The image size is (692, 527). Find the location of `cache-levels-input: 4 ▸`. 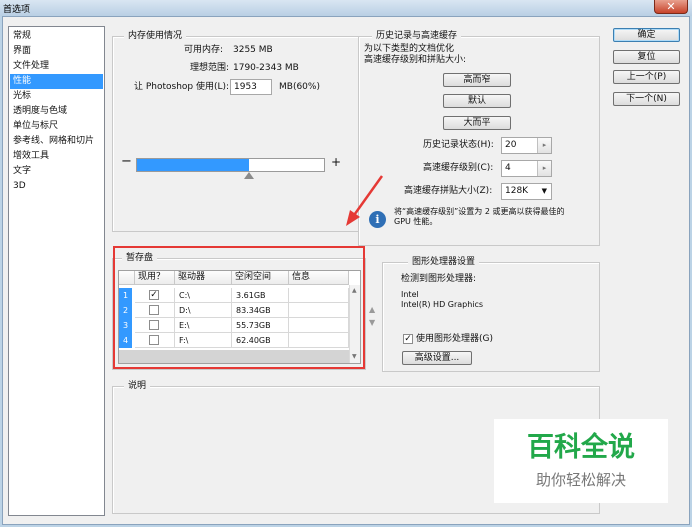

cache-levels-input: 4 ▸ is located at coordinates (526, 168).